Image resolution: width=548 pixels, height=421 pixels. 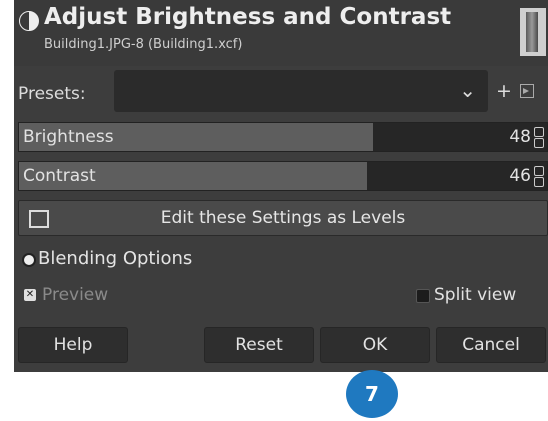 What do you see at coordinates (52, 94) in the screenshot?
I see `presets-label: Presets:` at bounding box center [52, 94].